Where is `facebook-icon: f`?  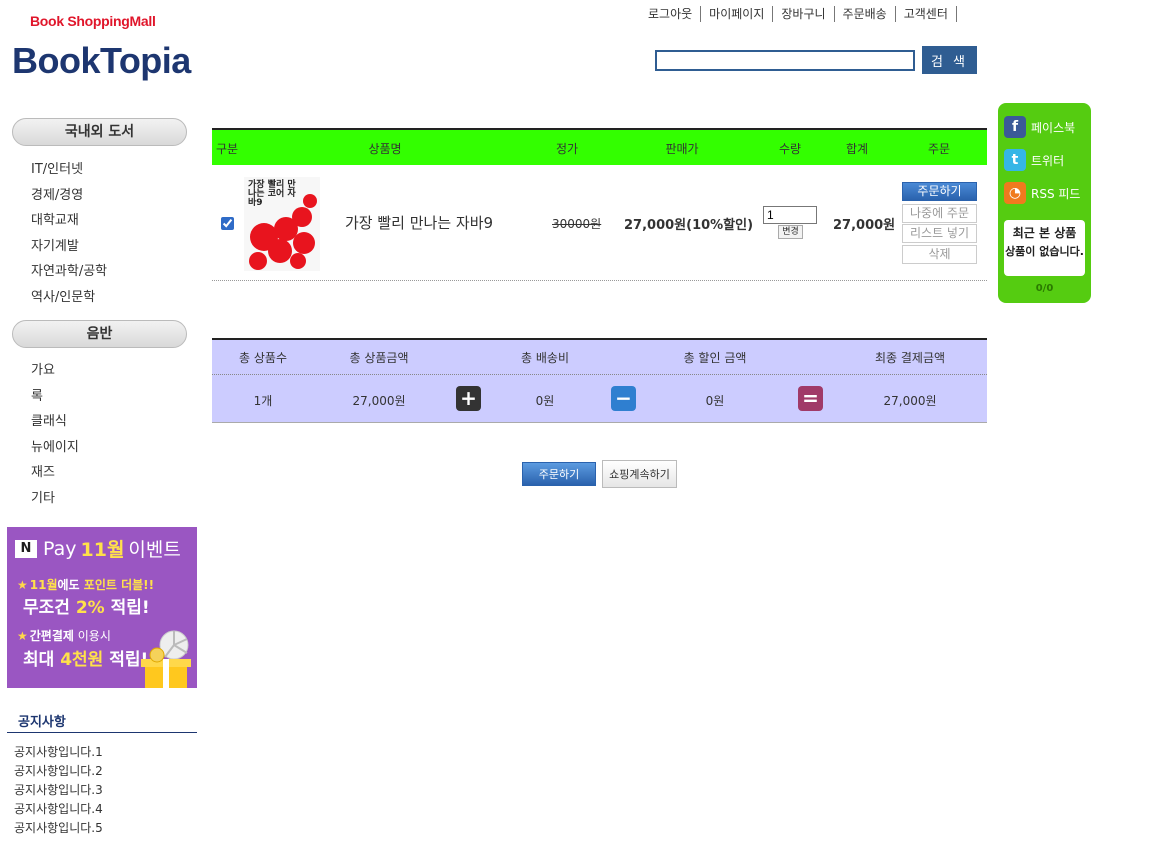 facebook-icon: f is located at coordinates (1015, 127).